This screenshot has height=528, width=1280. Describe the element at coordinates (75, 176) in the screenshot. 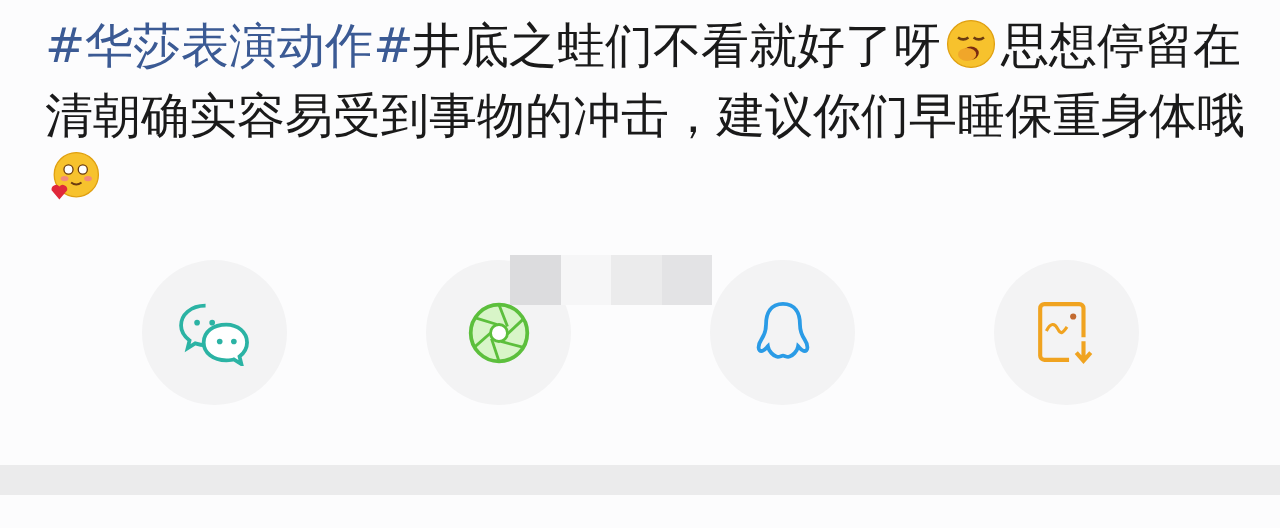

I see `blushing-emoji-icon` at that location.